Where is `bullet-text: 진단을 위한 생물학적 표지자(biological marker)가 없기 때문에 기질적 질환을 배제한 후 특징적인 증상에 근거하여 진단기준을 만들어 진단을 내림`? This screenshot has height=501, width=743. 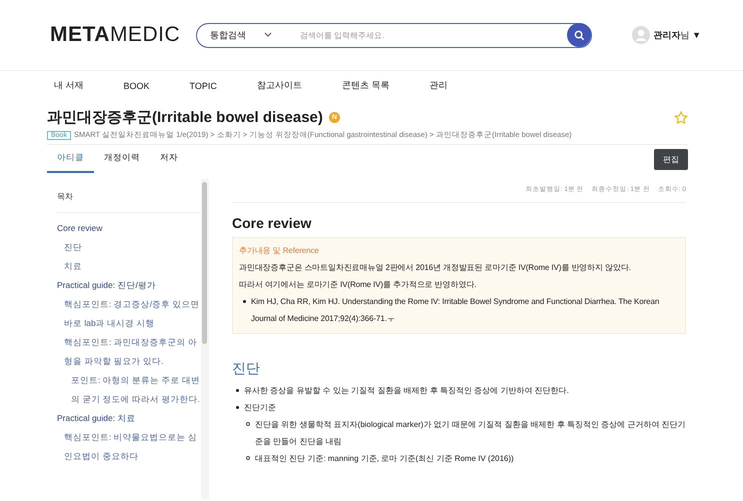 bullet-text: 진단을 위한 생물학적 표지자(biological marker)가 없기 때문에 기질적 질환을 배제한 후 특징적인 증상에 근거하여 진단기준을 만들어 진단을 내림 is located at coordinates (470, 433).